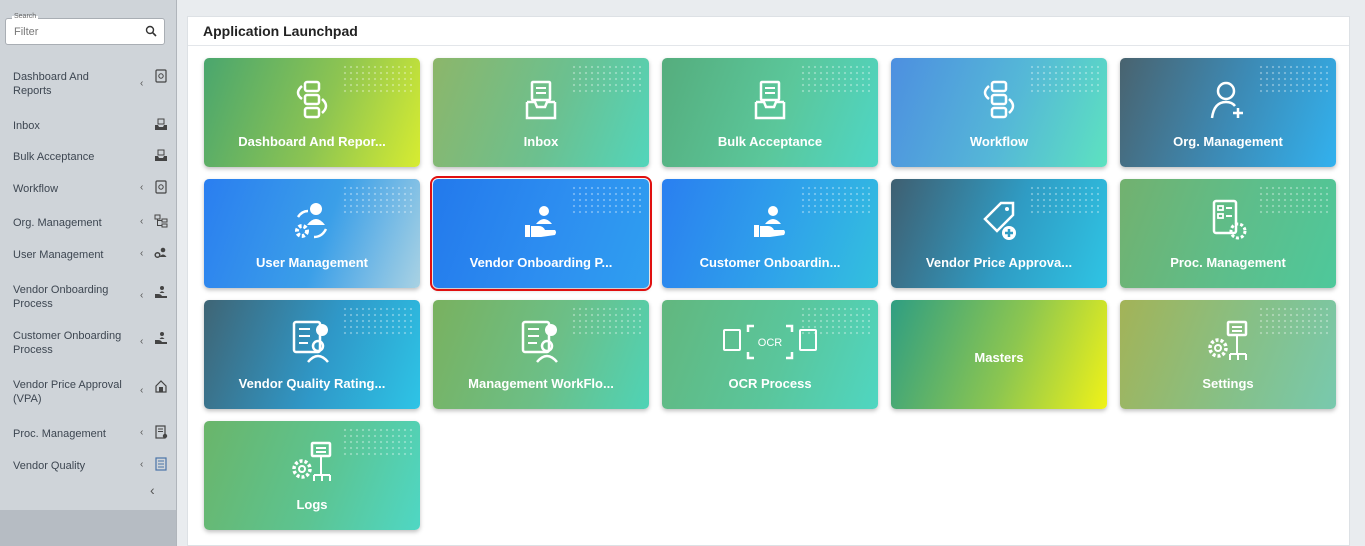 This screenshot has width=1365, height=546. I want to click on tile-label: Logs, so click(312, 504).